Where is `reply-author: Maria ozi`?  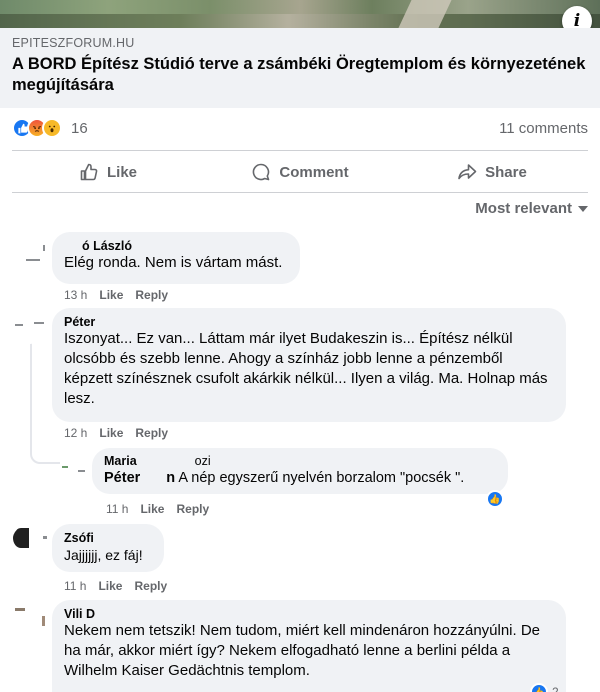 reply-author: Maria ozi is located at coordinates (300, 461).